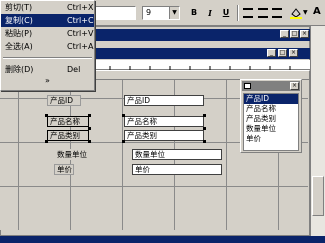 Image resolution: width=325 pixels, height=243 pixels. Describe the element at coordinates (19, 20) in the screenshot. I see `menu-item-label: 复制(C)` at that location.